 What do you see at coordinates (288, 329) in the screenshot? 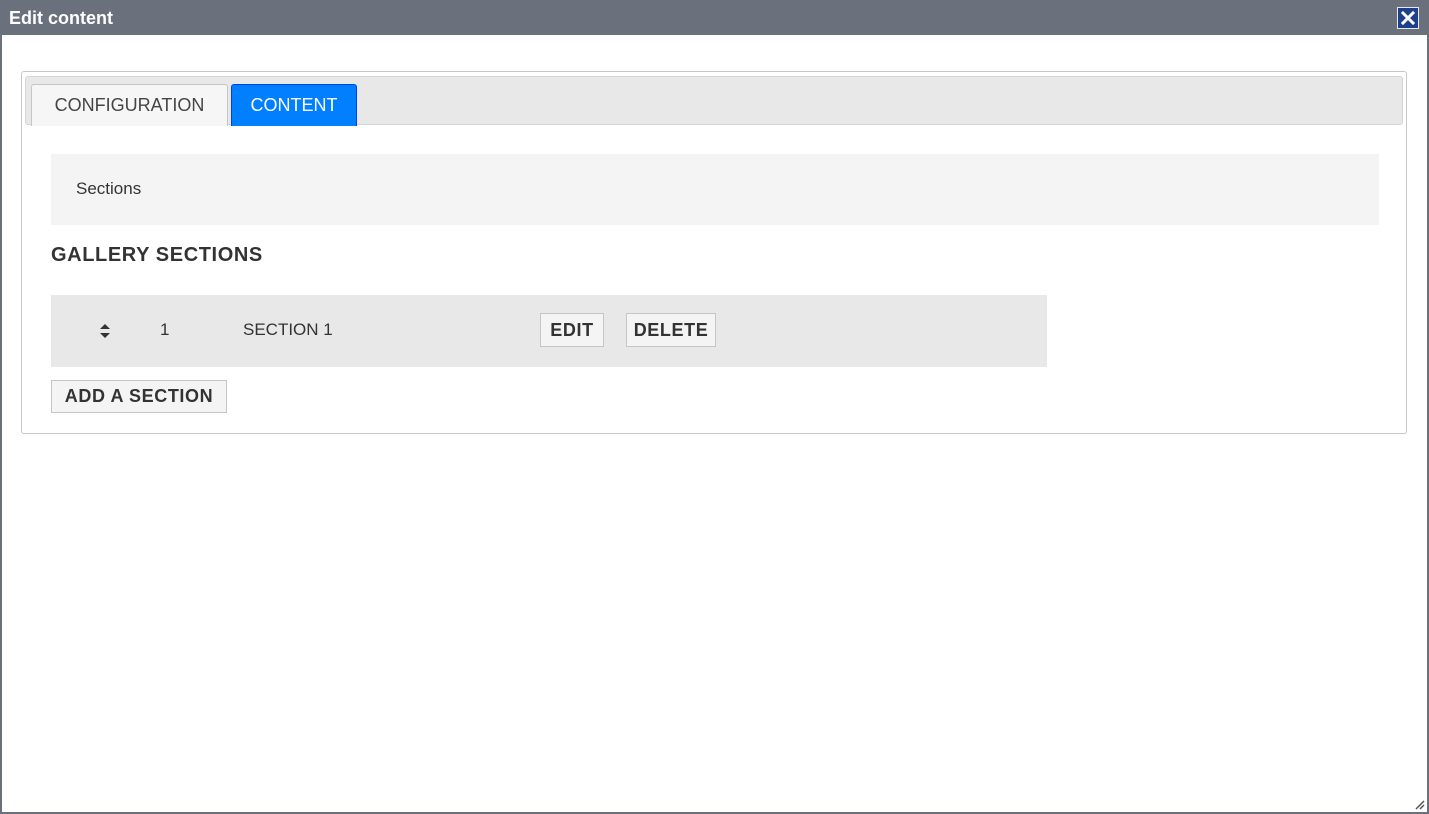
I see `section-name: SECTION 1` at bounding box center [288, 329].